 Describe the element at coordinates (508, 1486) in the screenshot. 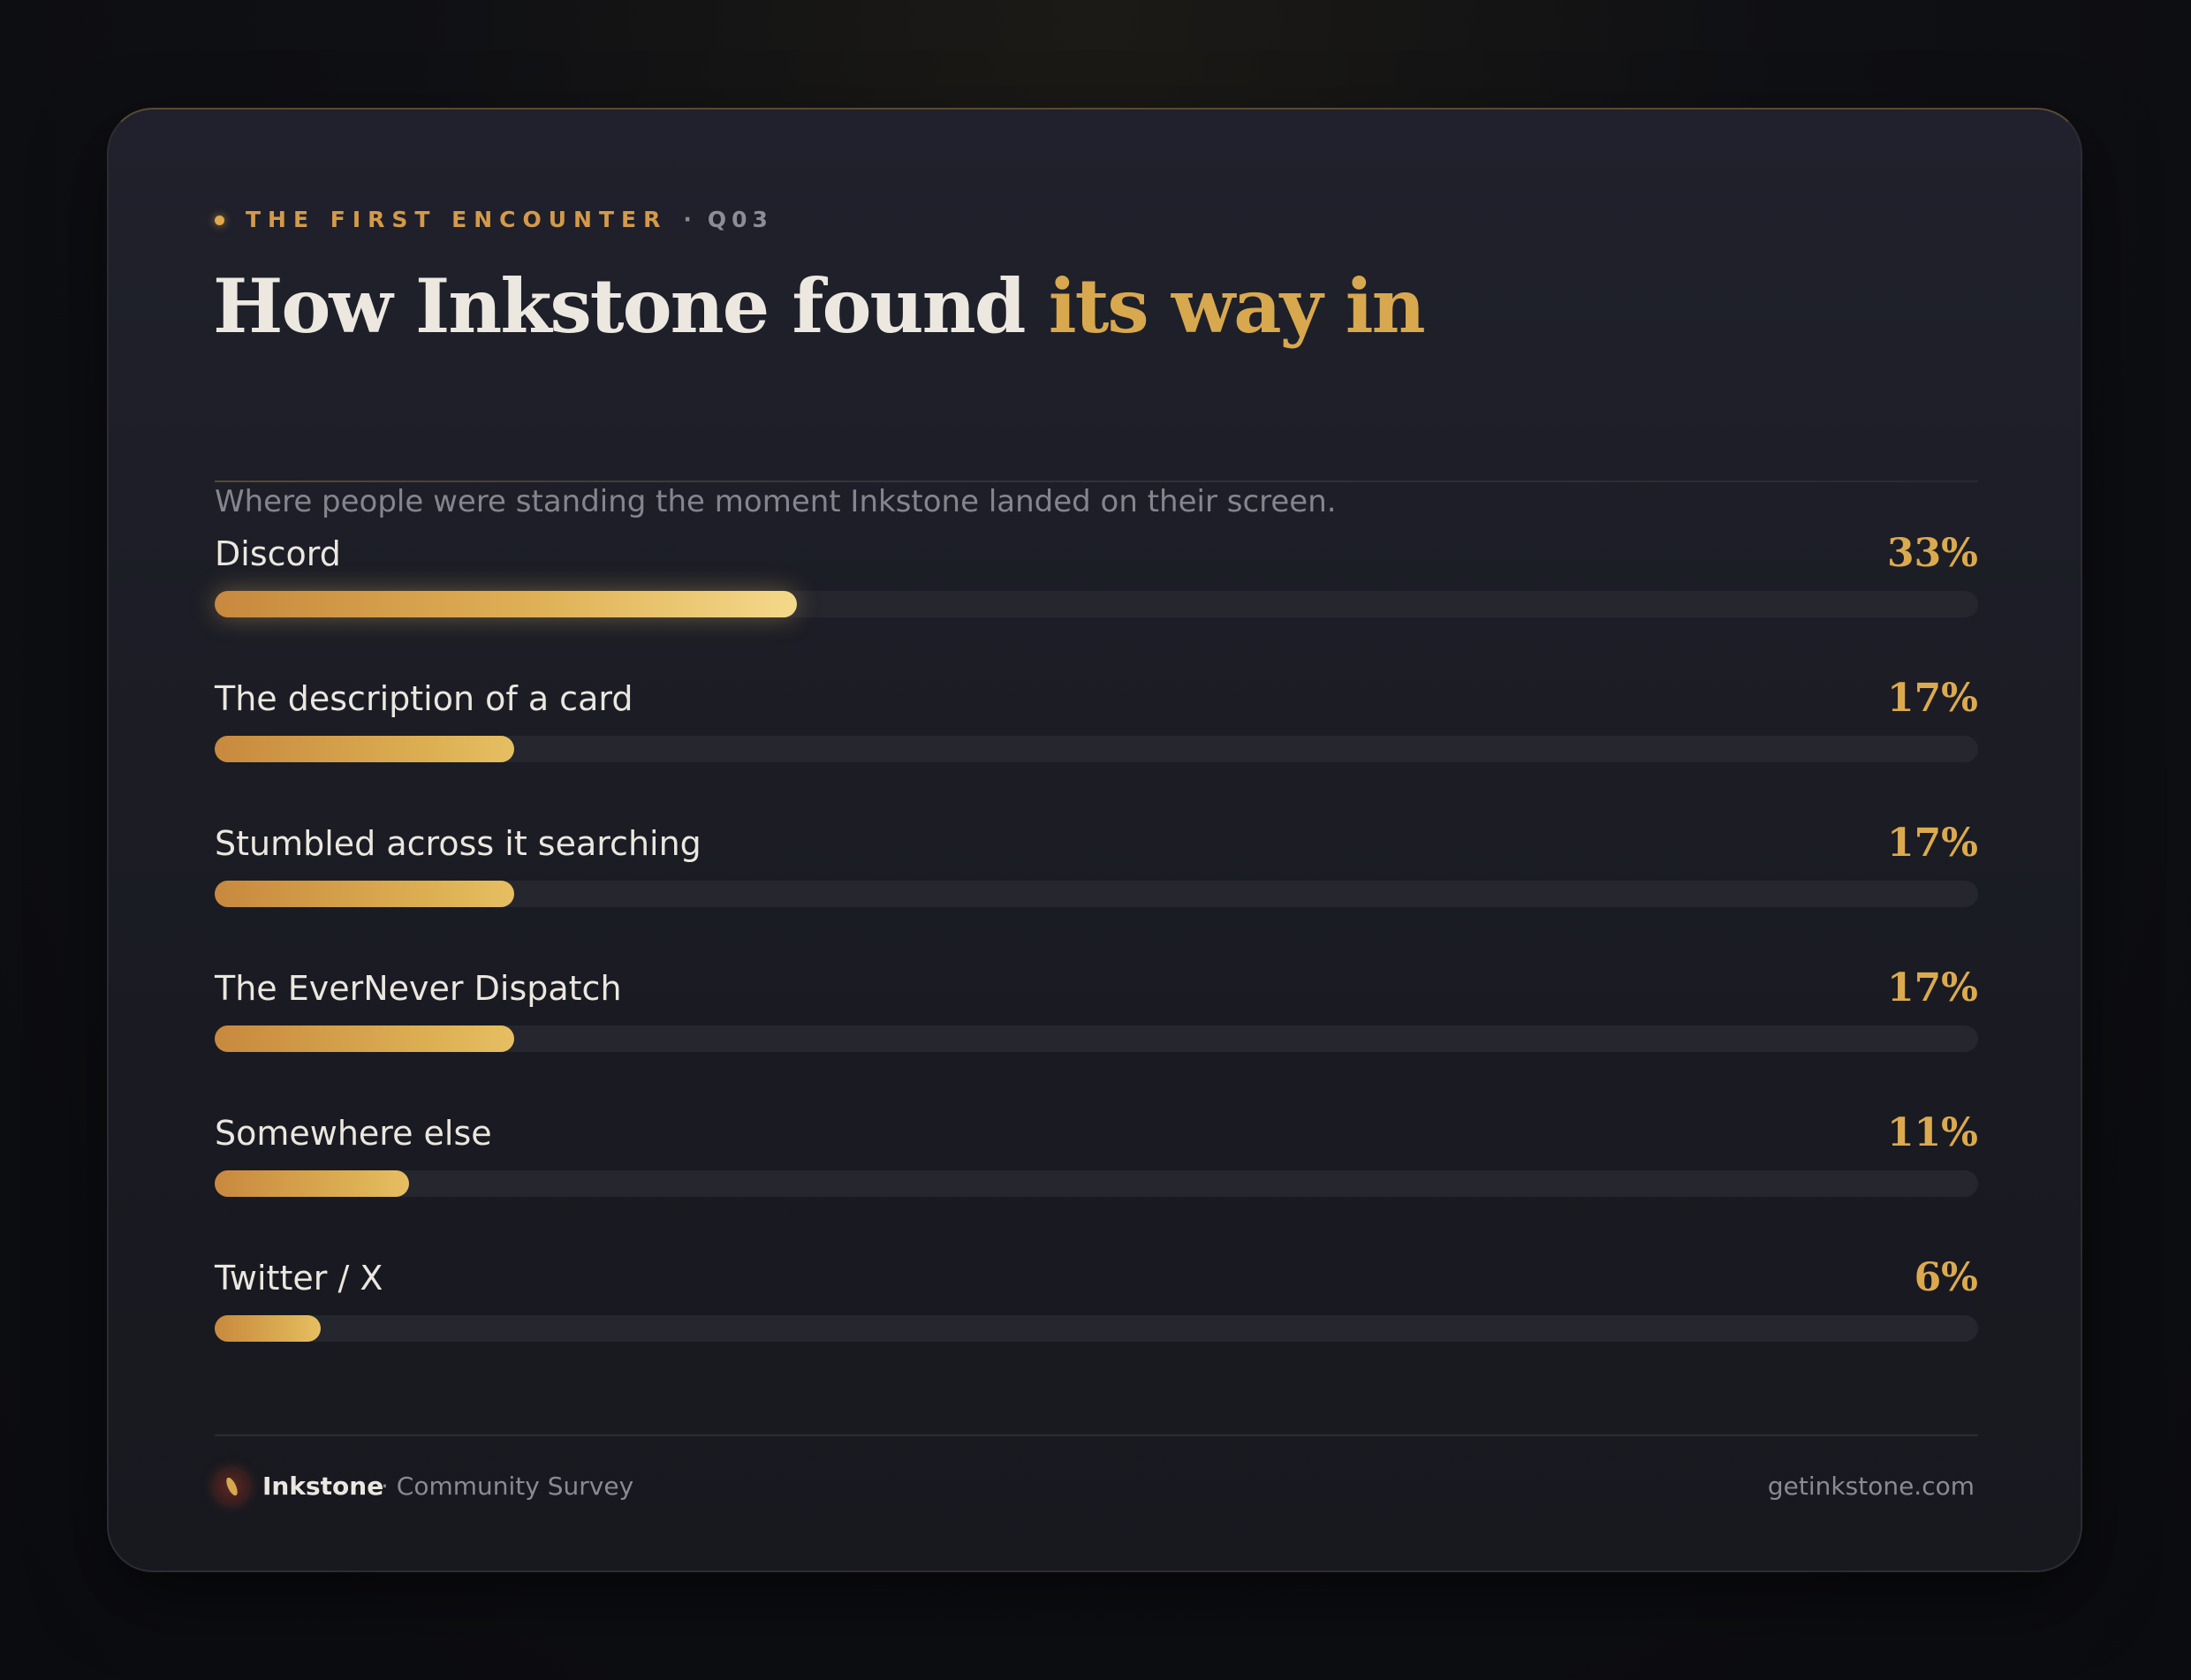

I see `footer-subtitle: · Community Survey` at that location.